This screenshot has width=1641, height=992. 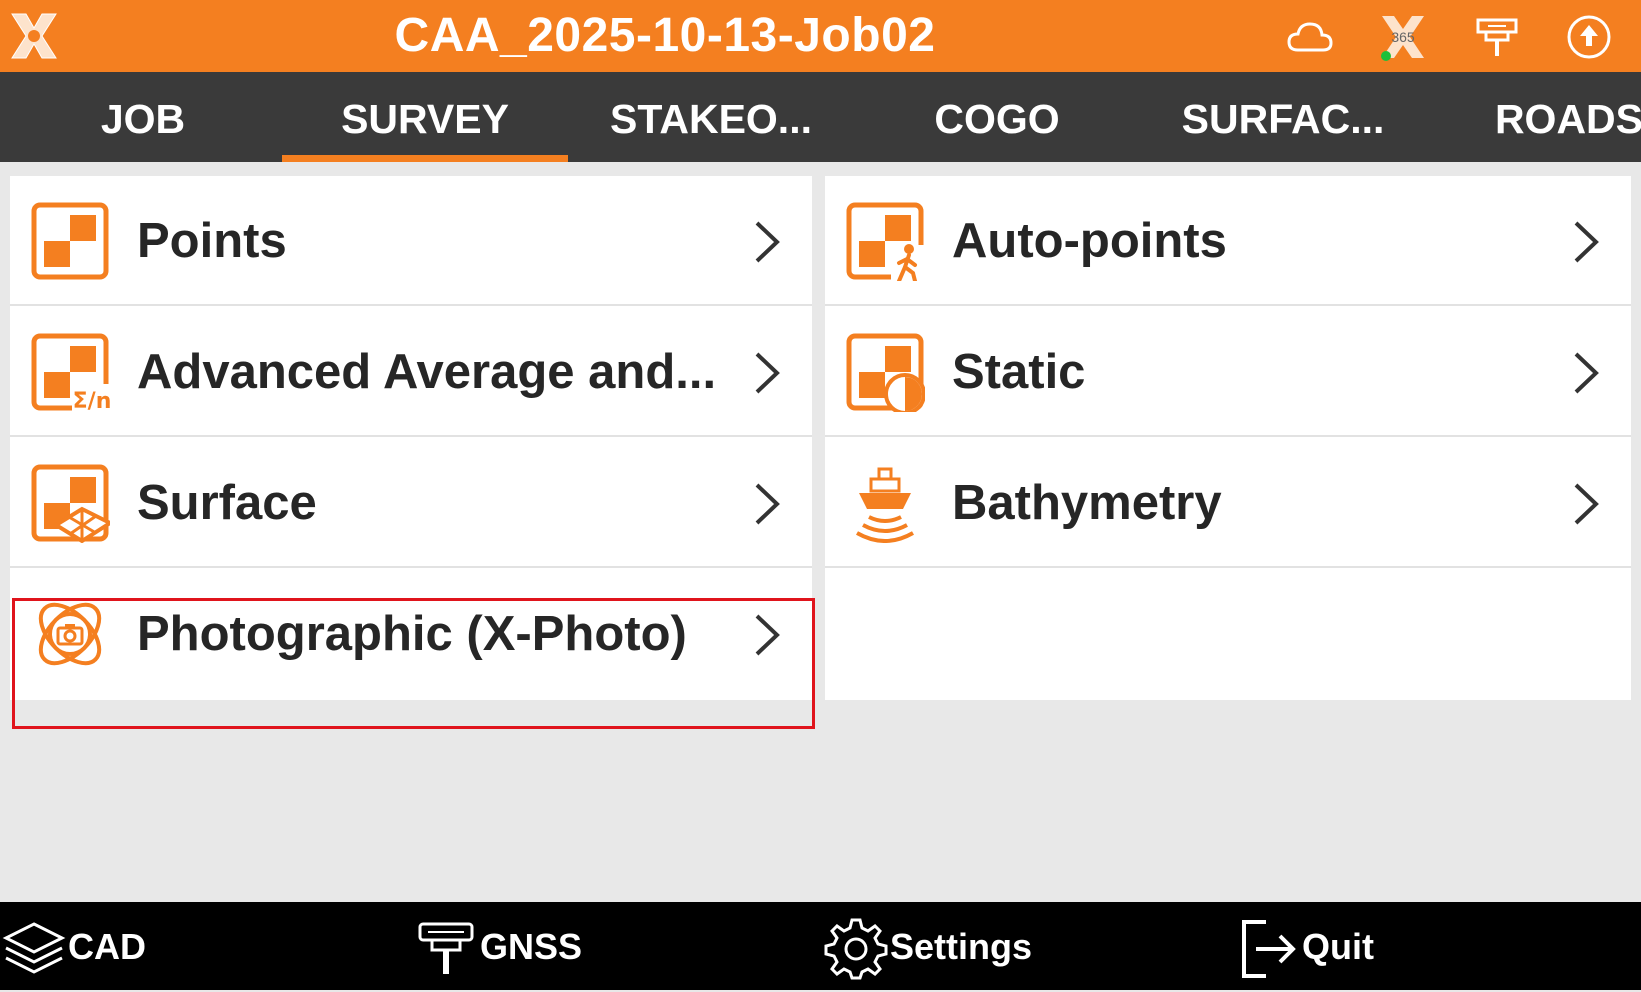 What do you see at coordinates (531, 946) in the screenshot?
I see `gnss-label: GNSS` at bounding box center [531, 946].